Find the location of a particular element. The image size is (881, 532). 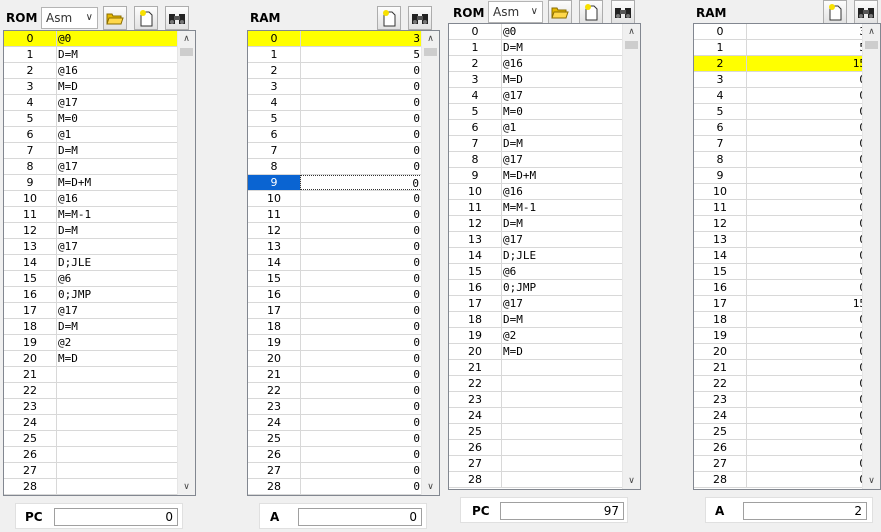

table-row: 17 @17 is located at coordinates (536, 304).